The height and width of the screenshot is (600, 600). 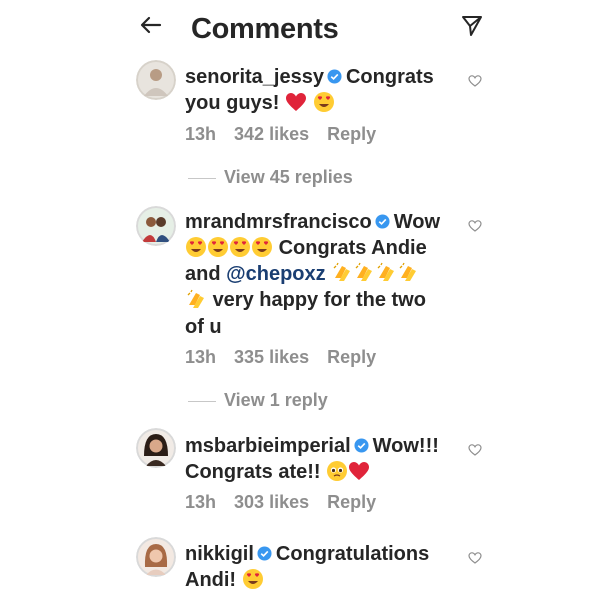 What do you see at coordinates (271, 357) in the screenshot?
I see `comment-likes: 335 likes` at bounding box center [271, 357].